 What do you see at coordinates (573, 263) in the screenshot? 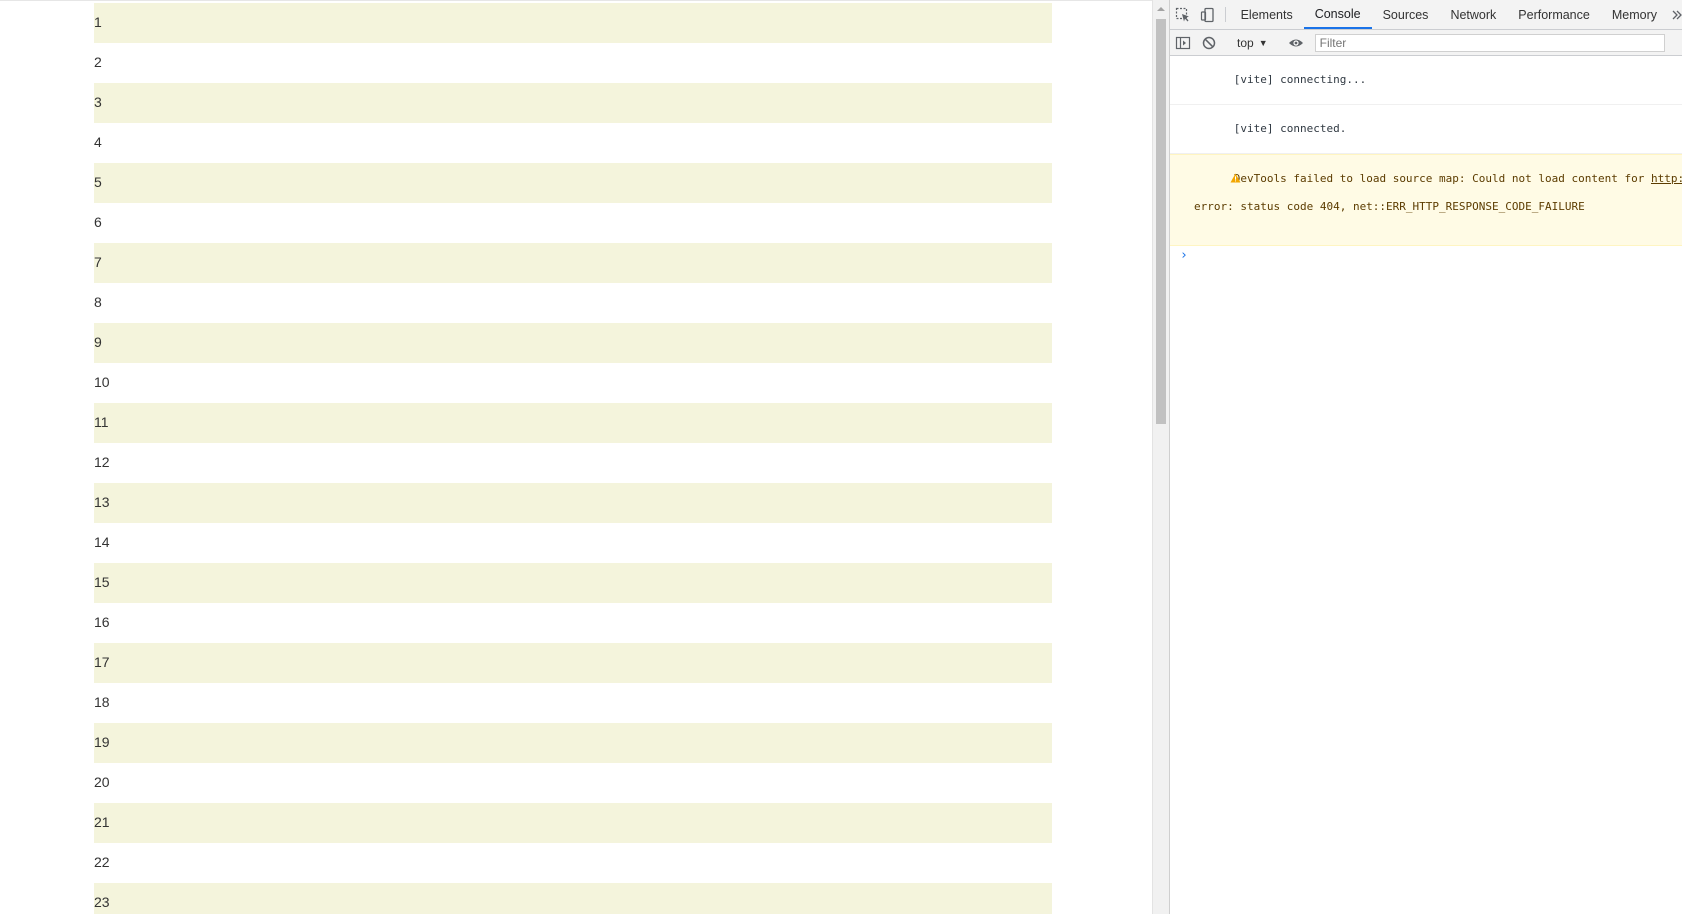
I see `list-row: 7` at bounding box center [573, 263].